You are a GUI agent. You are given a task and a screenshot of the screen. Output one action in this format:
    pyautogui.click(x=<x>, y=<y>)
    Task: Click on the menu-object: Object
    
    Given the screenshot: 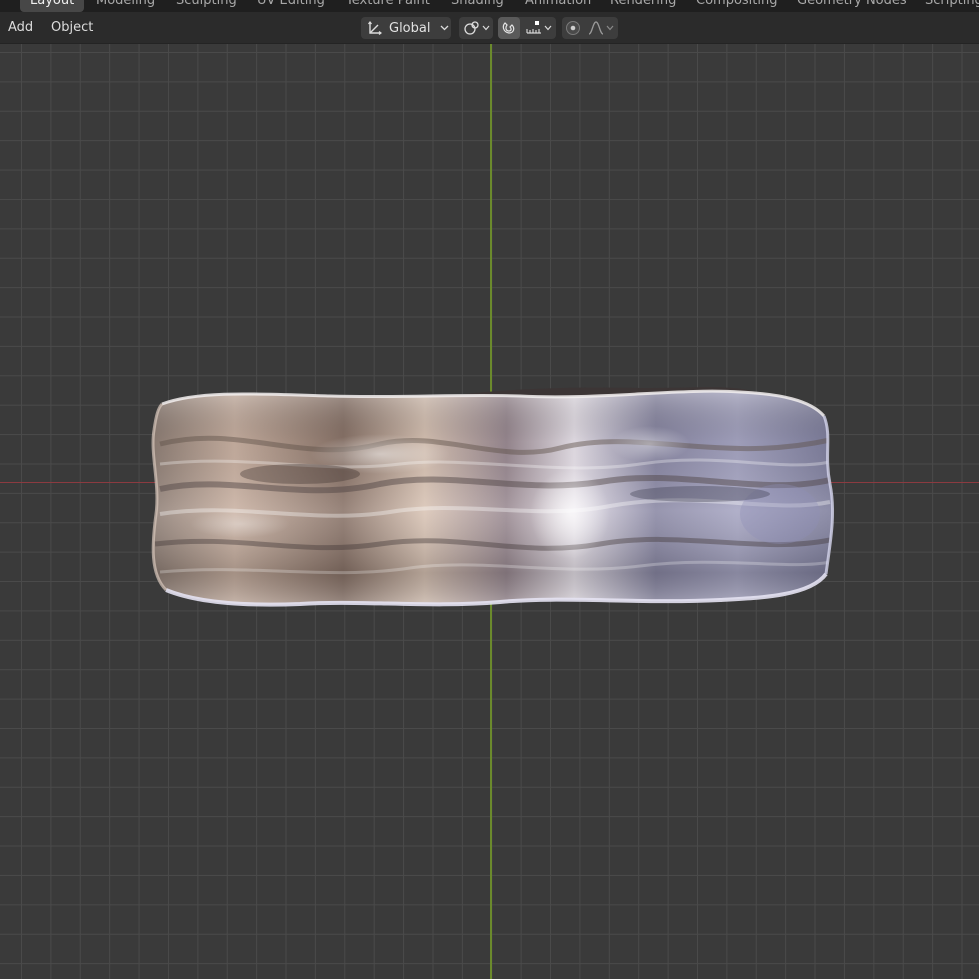 What is the action you would take?
    pyautogui.click(x=72, y=28)
    